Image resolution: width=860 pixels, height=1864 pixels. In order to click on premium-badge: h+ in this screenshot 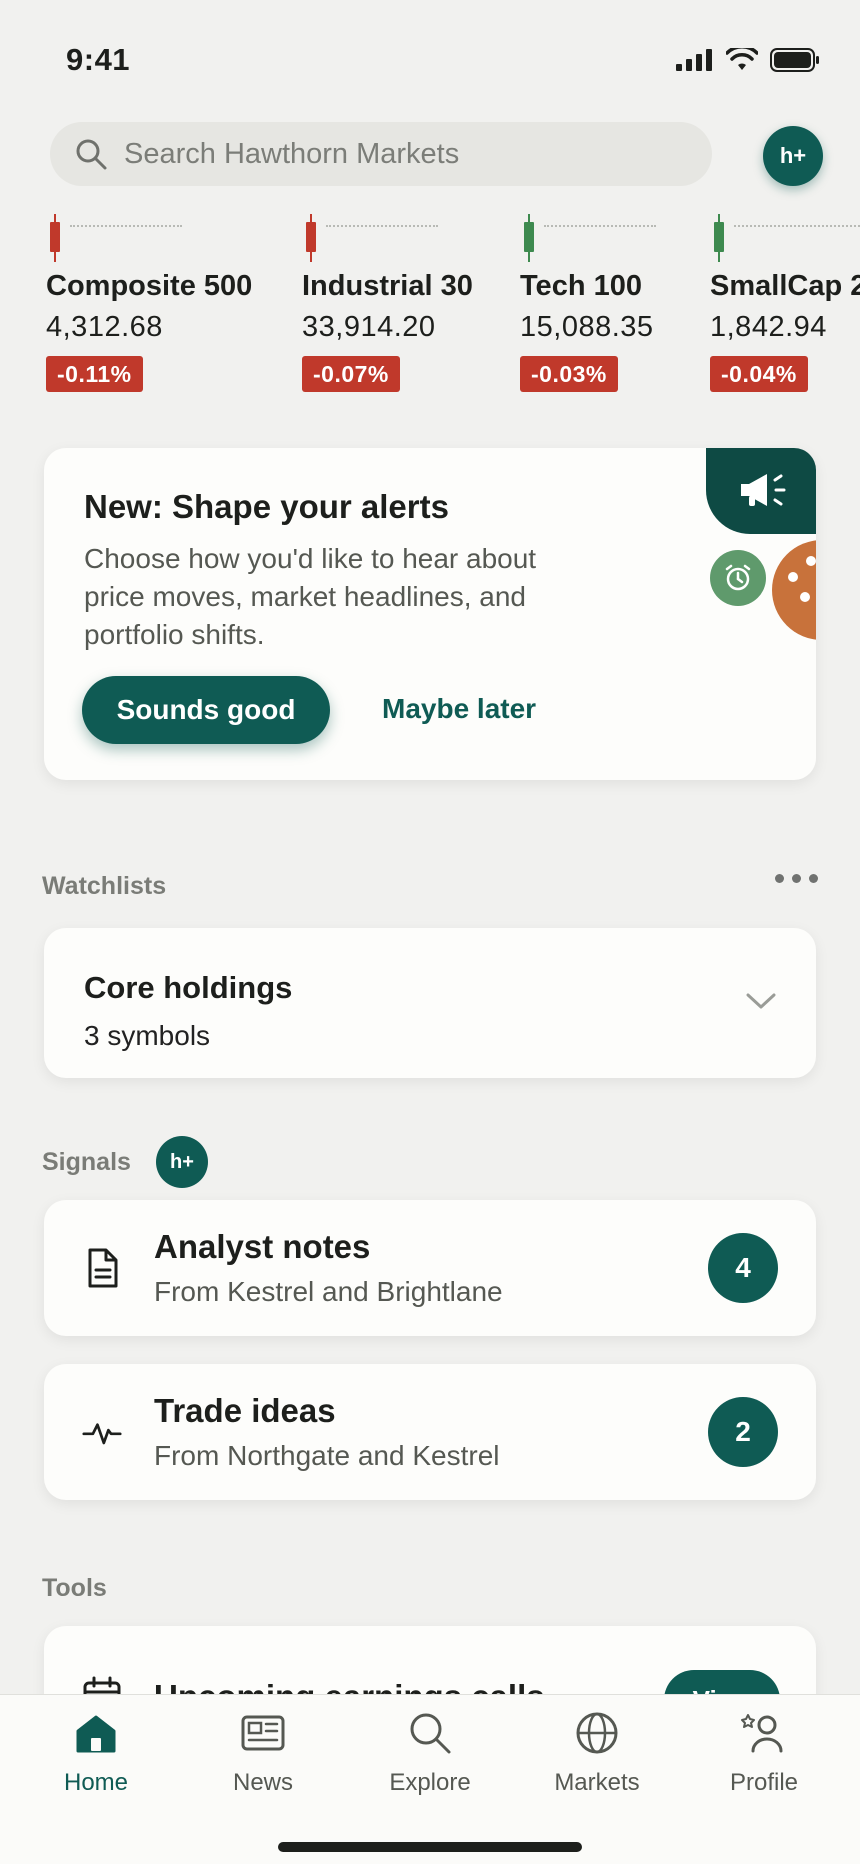, I will do `click(182, 1162)`.